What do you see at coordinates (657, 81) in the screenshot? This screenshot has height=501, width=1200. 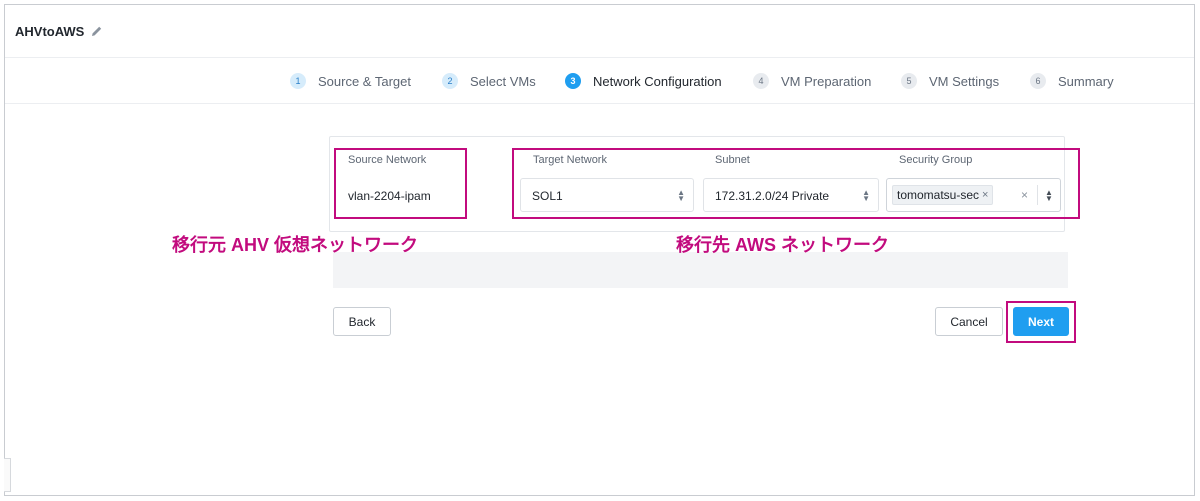 I see `step-label: Network Configuration` at bounding box center [657, 81].